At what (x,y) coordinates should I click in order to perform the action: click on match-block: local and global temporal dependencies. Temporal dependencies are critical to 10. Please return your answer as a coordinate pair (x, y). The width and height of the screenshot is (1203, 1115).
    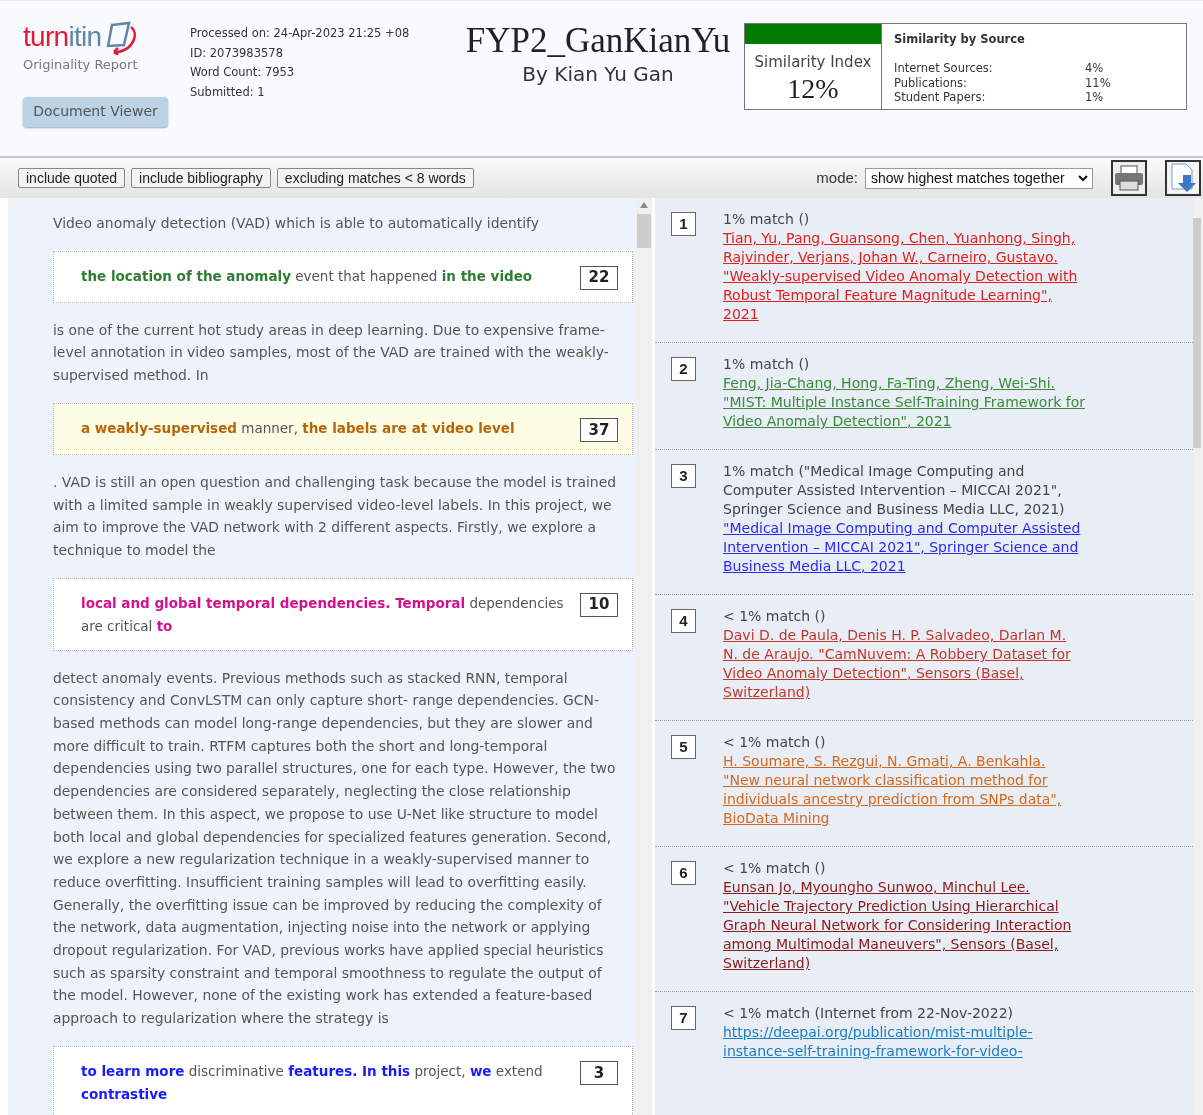
    Looking at the image, I should click on (343, 614).